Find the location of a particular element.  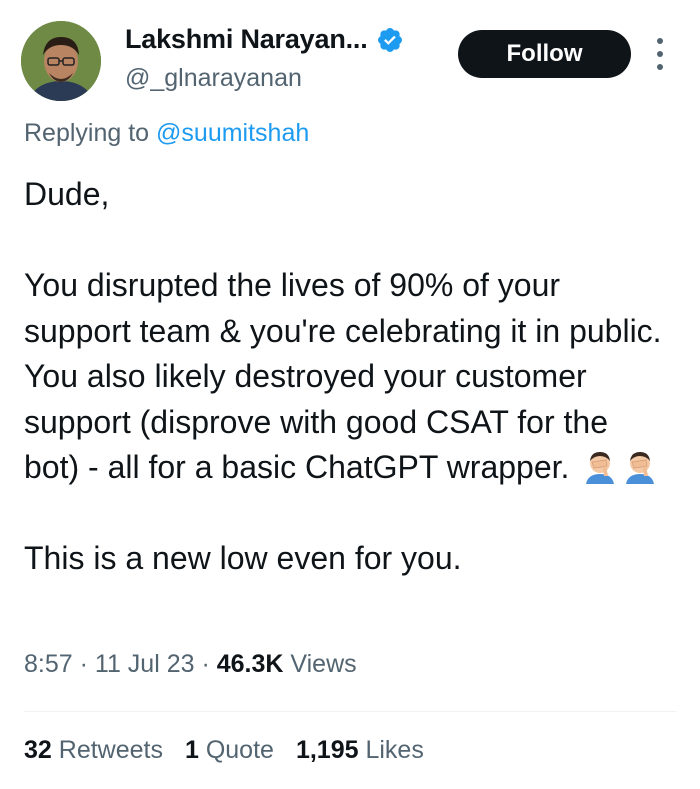

tweet-meta: 8:57 · 11 Jul 23 · 46.3K Views is located at coordinates (190, 664).